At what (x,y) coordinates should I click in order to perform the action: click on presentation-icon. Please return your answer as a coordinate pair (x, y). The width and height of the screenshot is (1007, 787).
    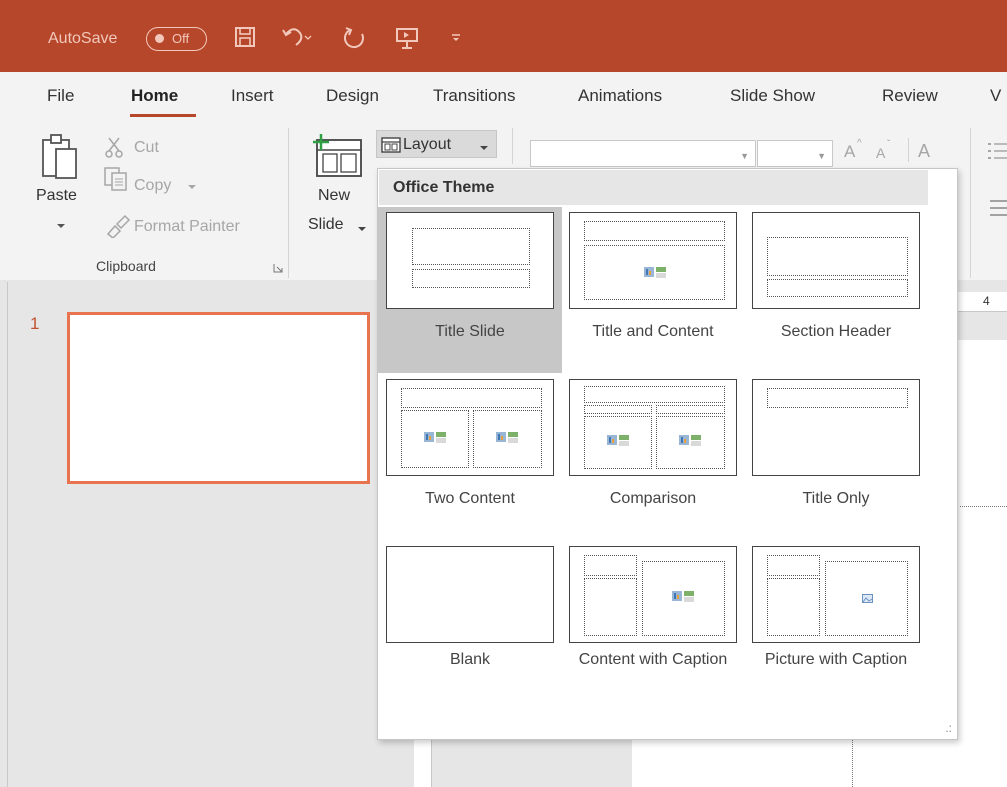
    Looking at the image, I should click on (407, 38).